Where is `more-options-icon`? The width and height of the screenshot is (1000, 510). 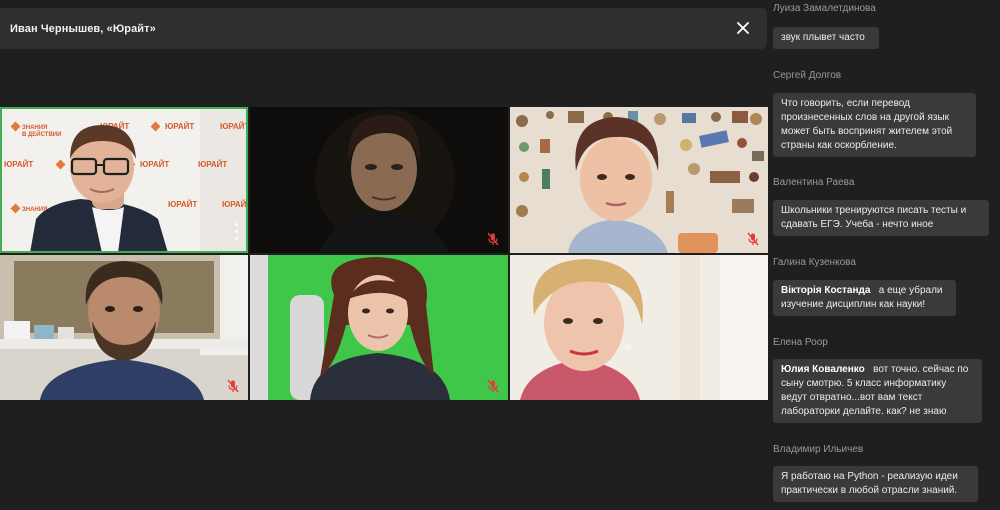 more-options-icon is located at coordinates (237, 234).